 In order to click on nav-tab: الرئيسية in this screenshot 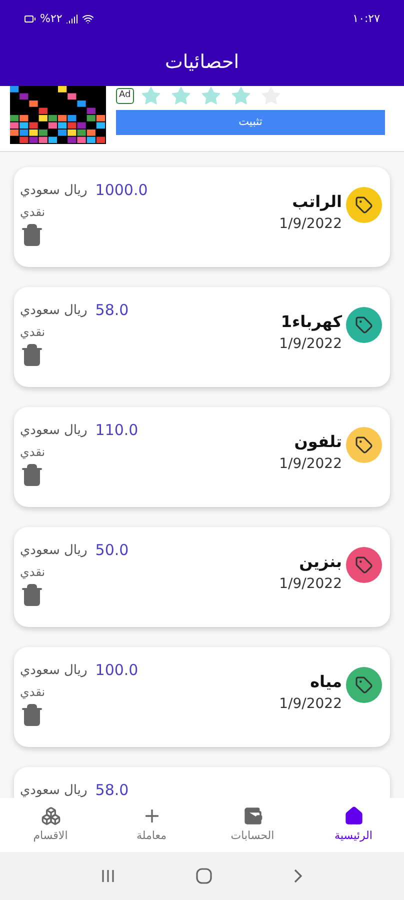, I will do `click(353, 825)`.